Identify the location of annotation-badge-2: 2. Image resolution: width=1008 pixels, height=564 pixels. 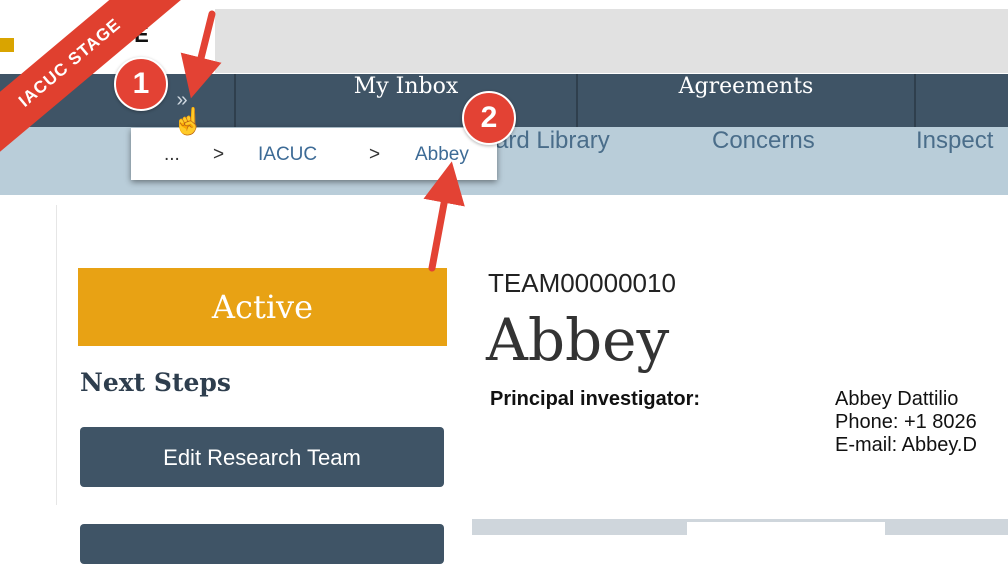
(489, 118).